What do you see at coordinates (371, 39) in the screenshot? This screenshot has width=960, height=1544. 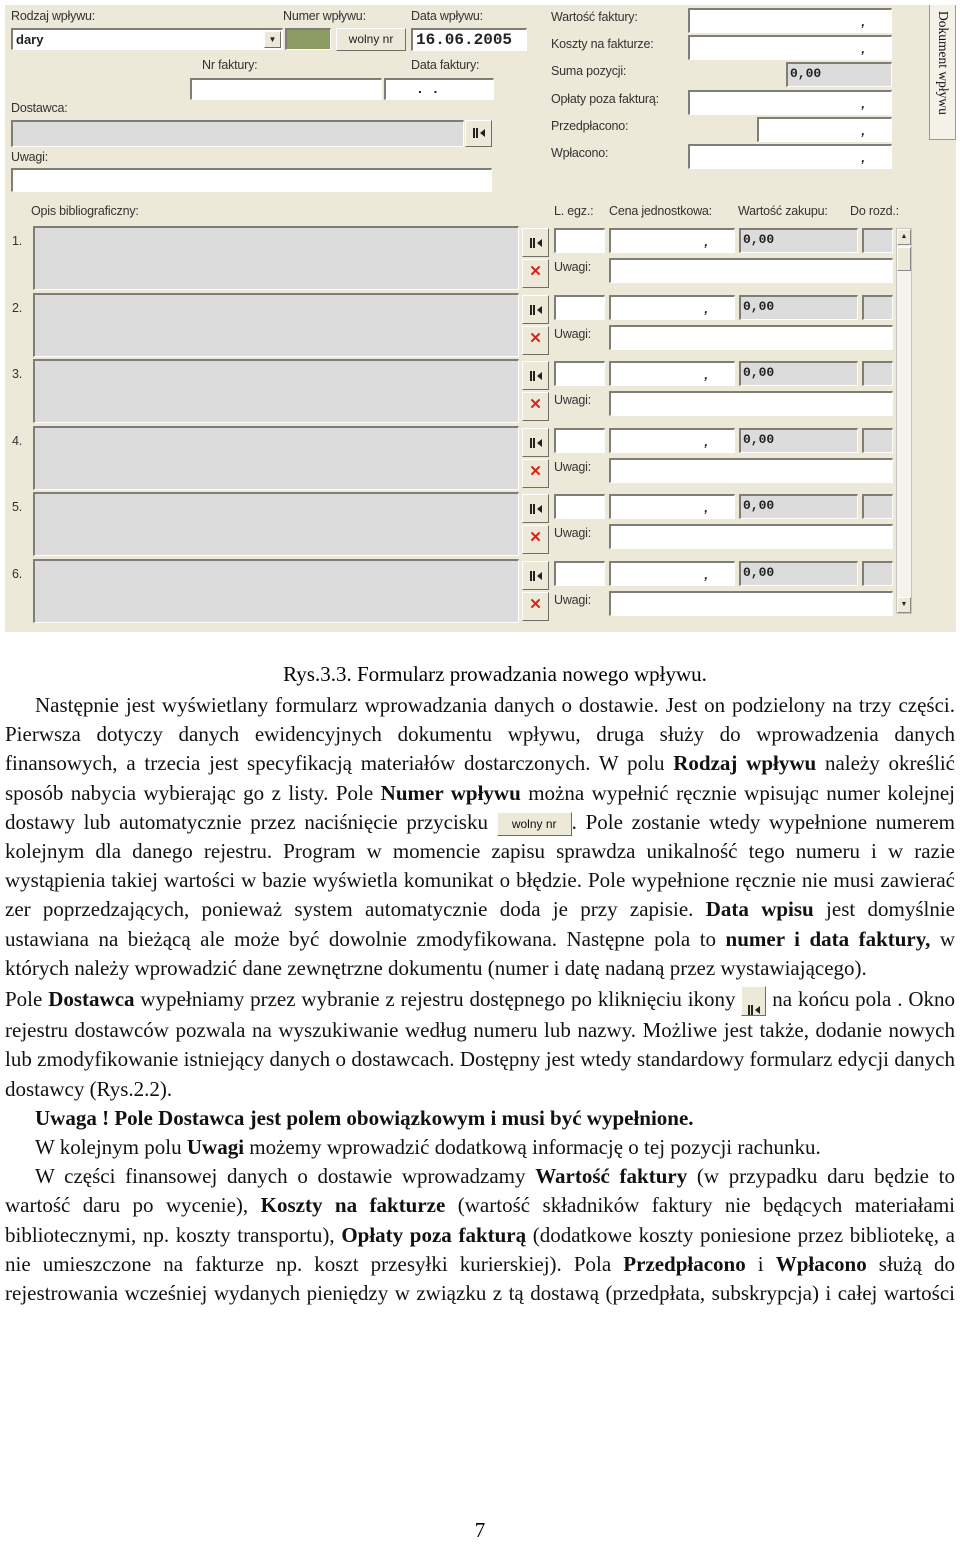 I see `wolny-nr-button: wolny nr` at bounding box center [371, 39].